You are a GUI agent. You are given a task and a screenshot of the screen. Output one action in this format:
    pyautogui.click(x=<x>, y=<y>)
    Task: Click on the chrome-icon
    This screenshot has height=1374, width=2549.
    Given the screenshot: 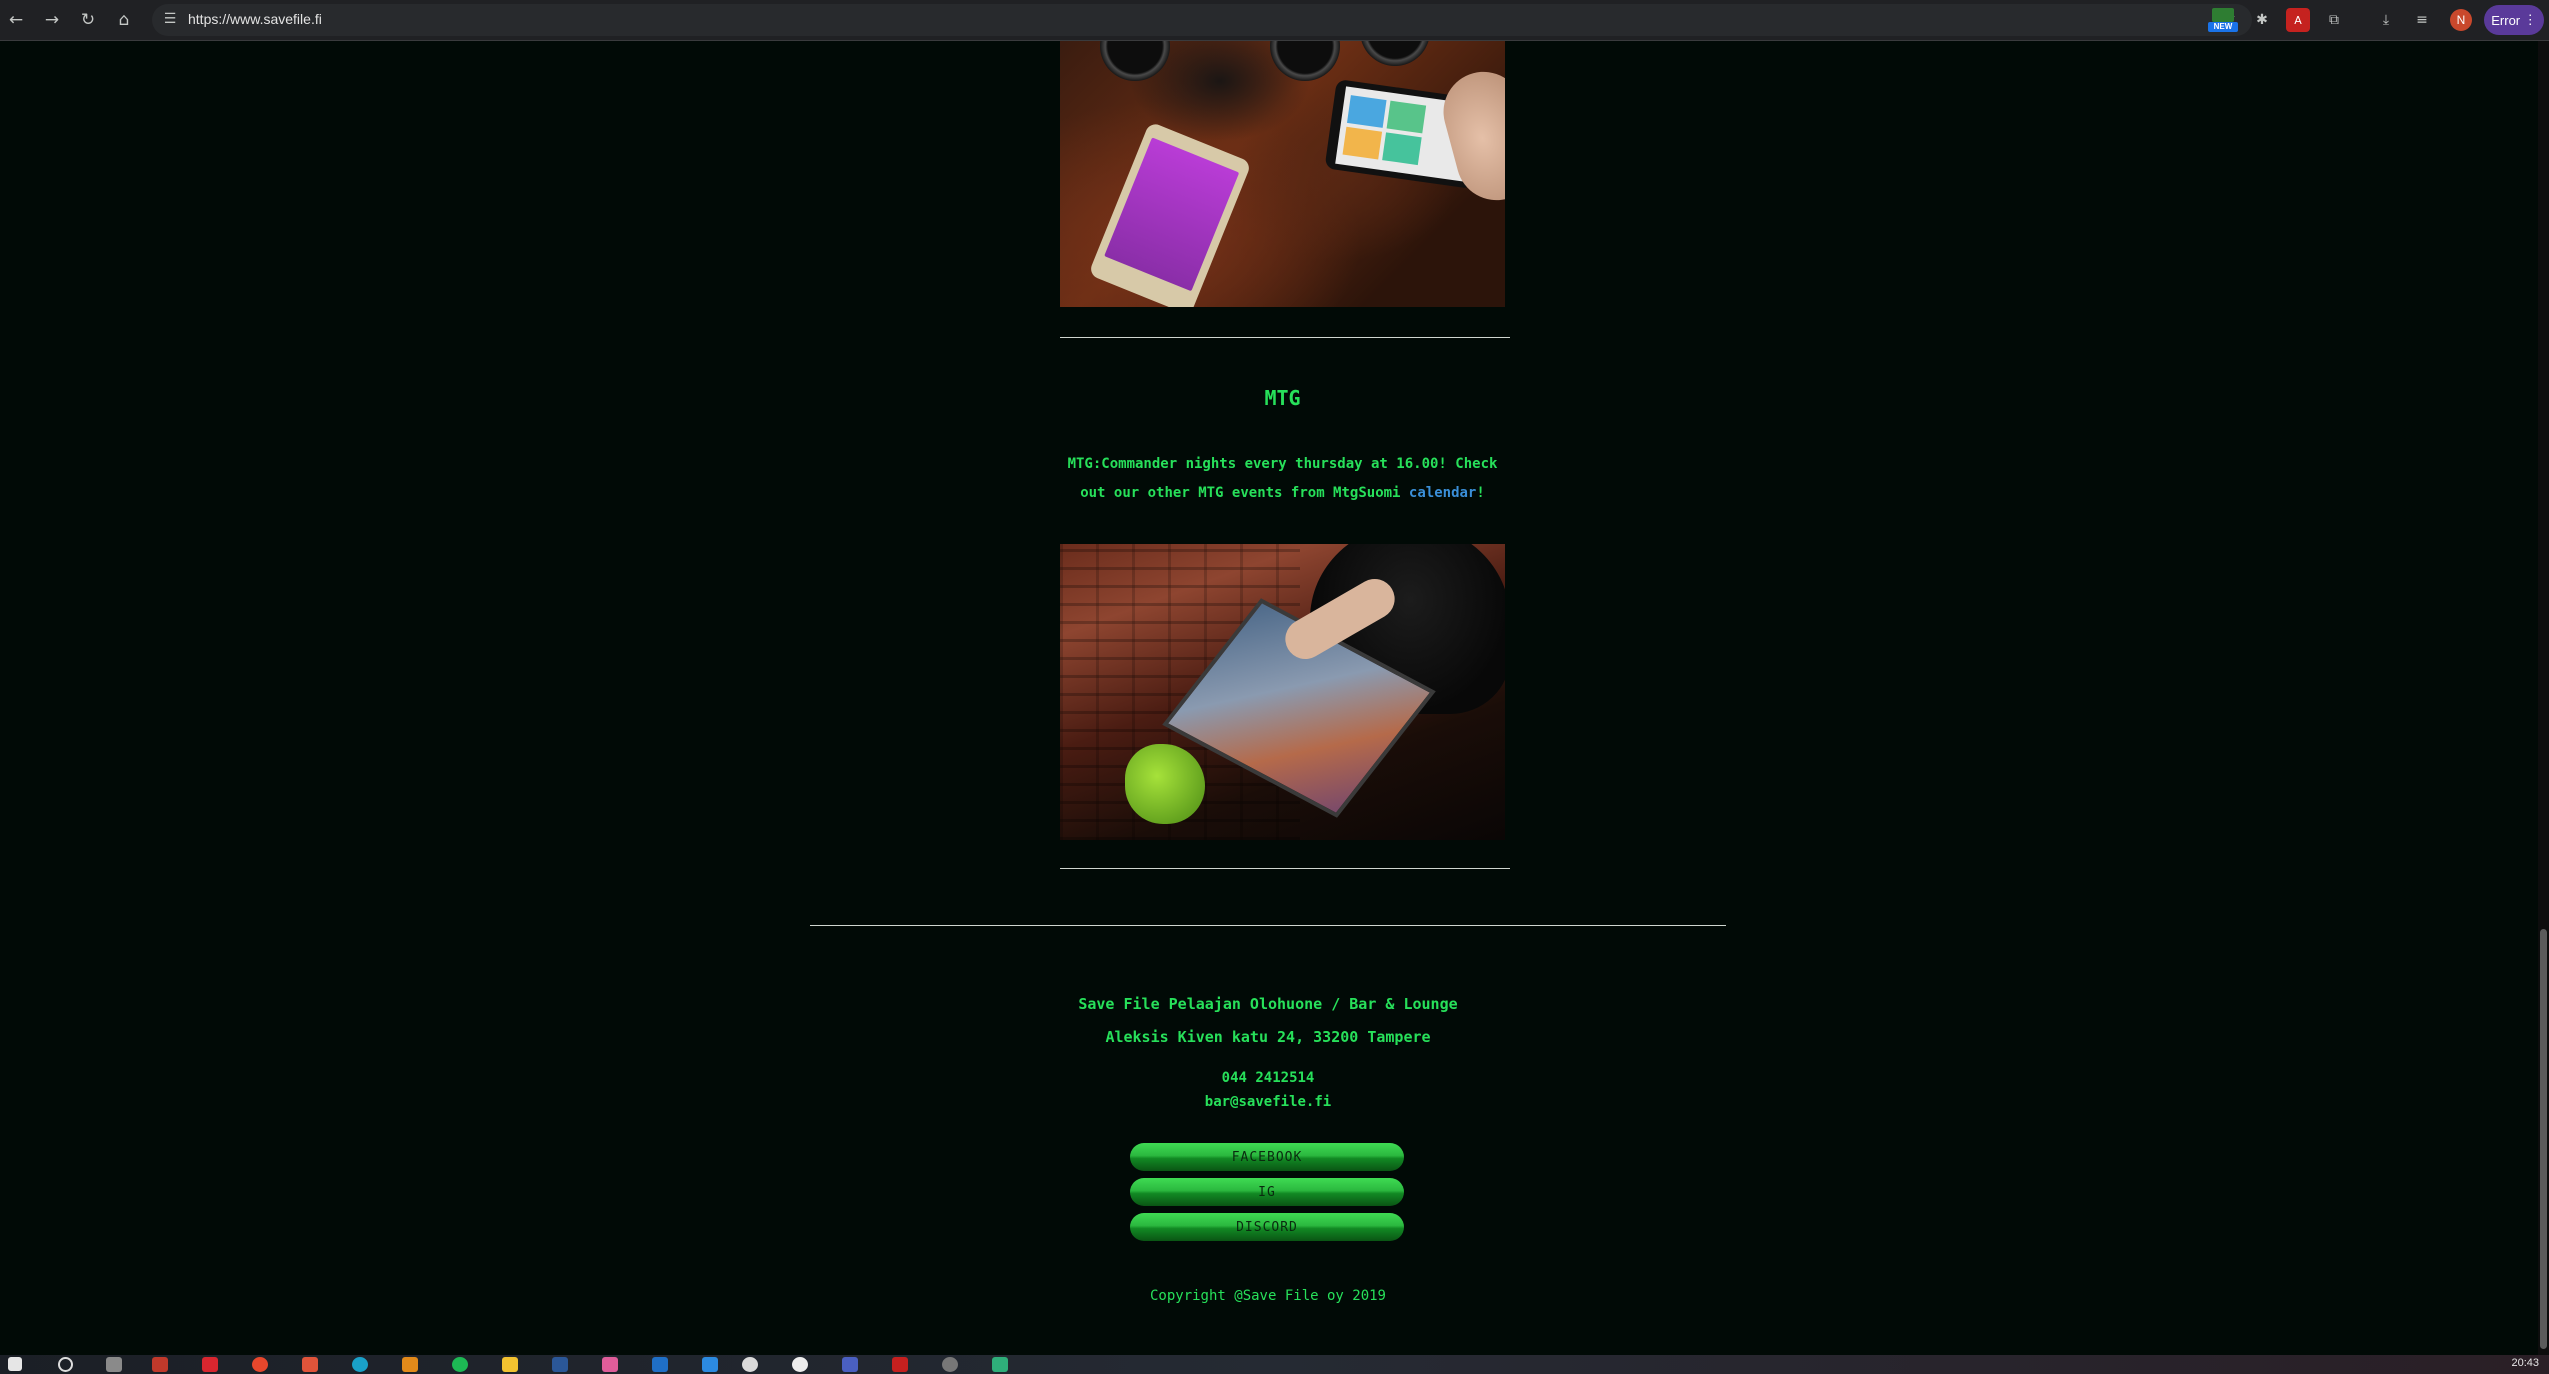 What is the action you would take?
    pyautogui.click(x=260, y=1364)
    